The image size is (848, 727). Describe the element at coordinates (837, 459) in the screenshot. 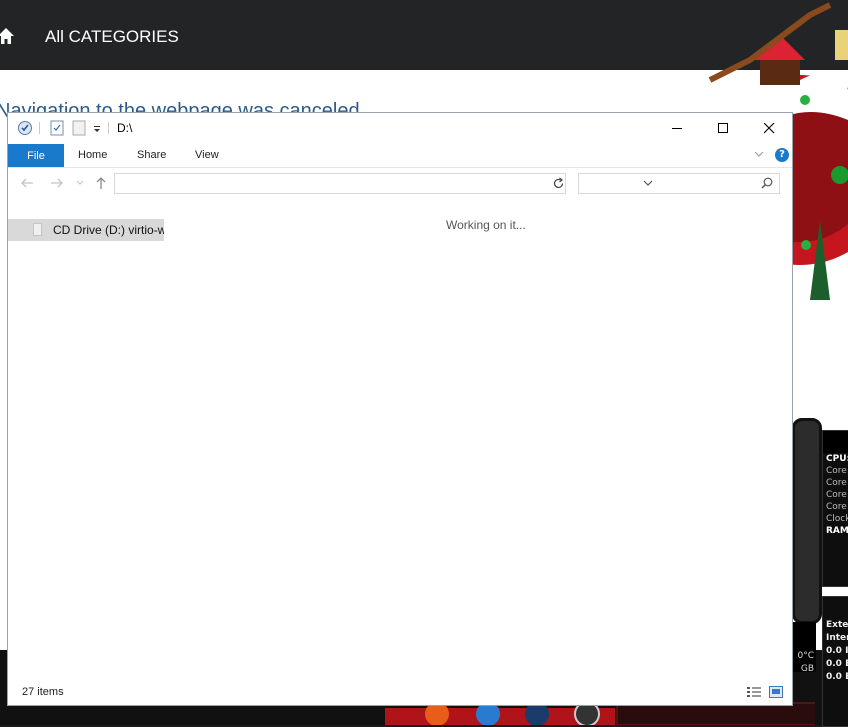

I see `cpu-label: CPU:` at that location.